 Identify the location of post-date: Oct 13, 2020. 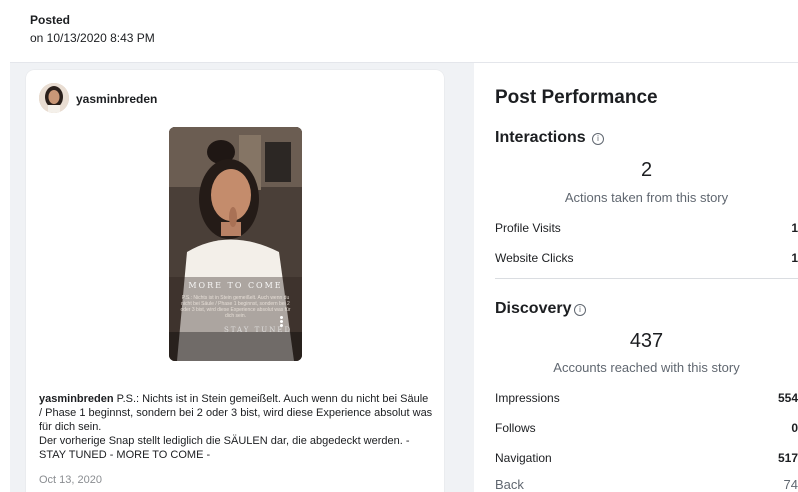
(70, 480).